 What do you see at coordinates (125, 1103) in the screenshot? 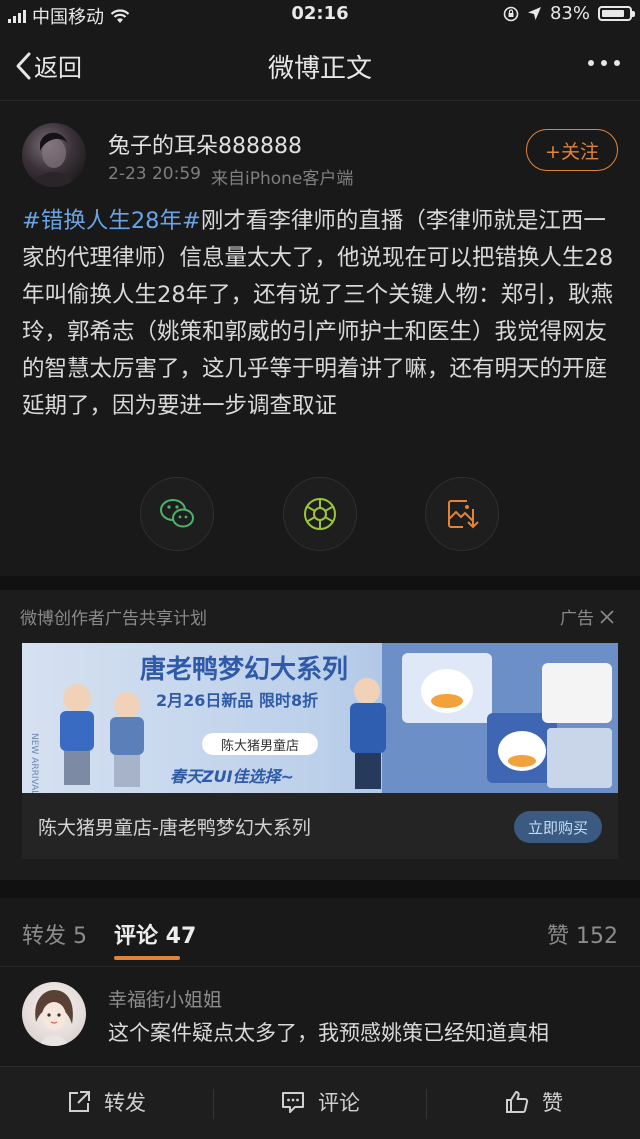
I see `repost-label: 转发` at bounding box center [125, 1103].